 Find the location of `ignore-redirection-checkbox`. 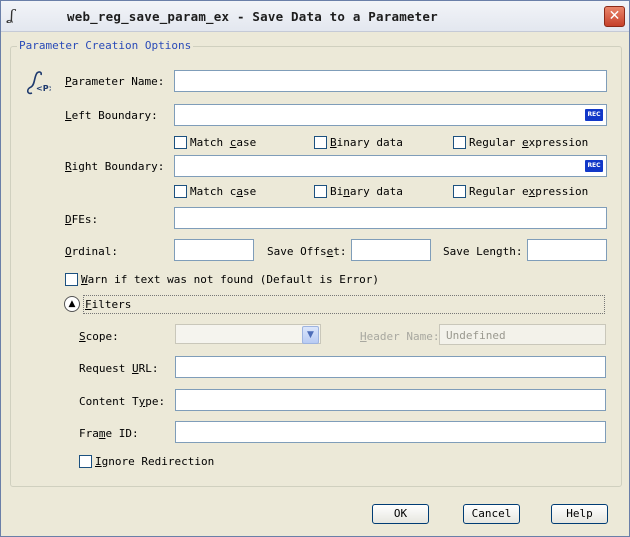

ignore-redirection-checkbox is located at coordinates (85, 461).